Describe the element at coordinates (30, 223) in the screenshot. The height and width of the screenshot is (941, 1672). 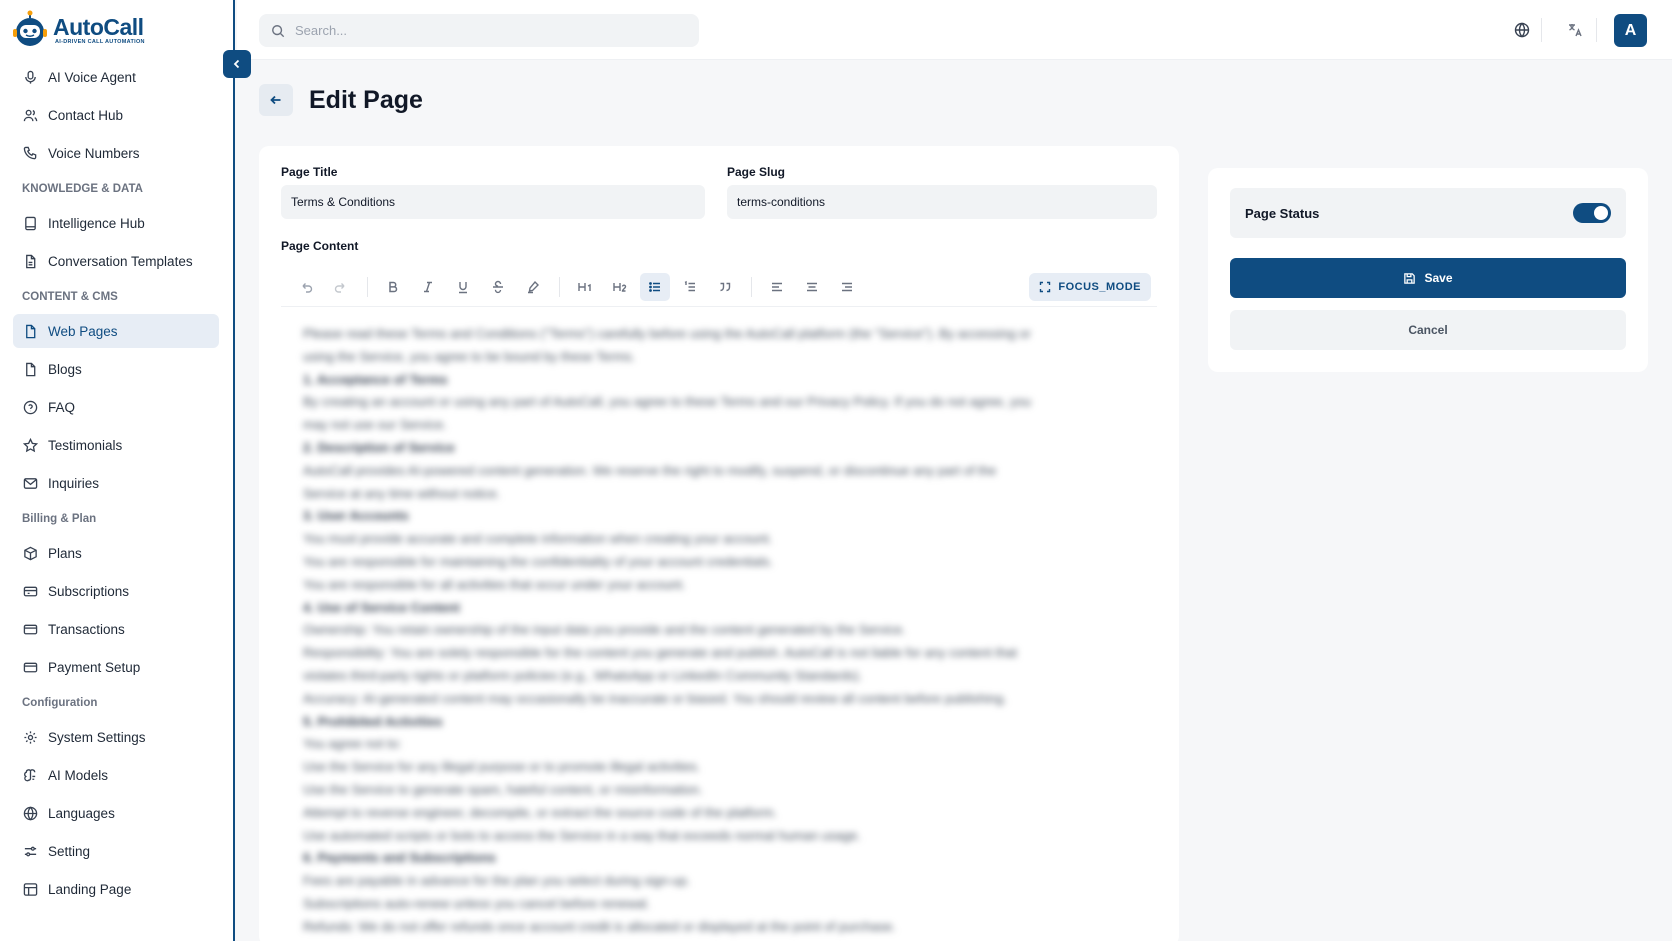
I see `book-icon` at that location.